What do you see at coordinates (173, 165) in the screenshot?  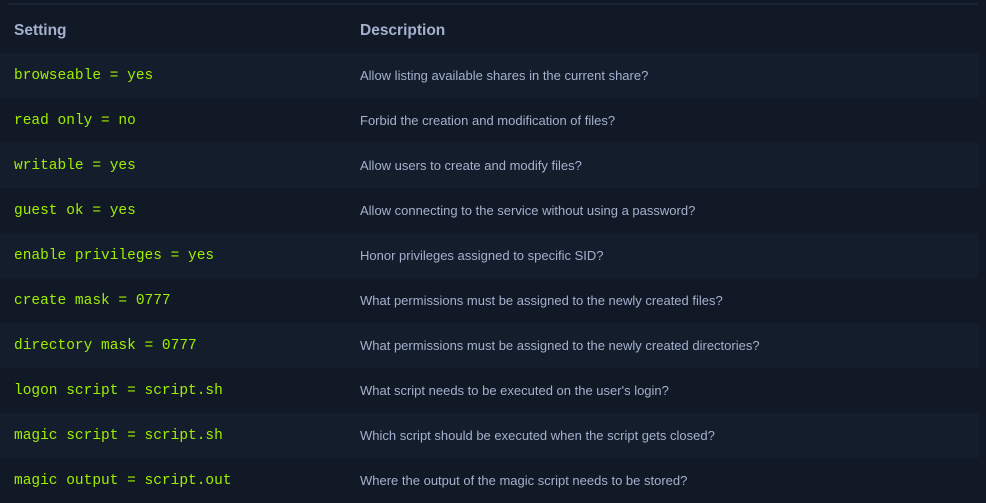 I see `setting-cell: writable = yes` at bounding box center [173, 165].